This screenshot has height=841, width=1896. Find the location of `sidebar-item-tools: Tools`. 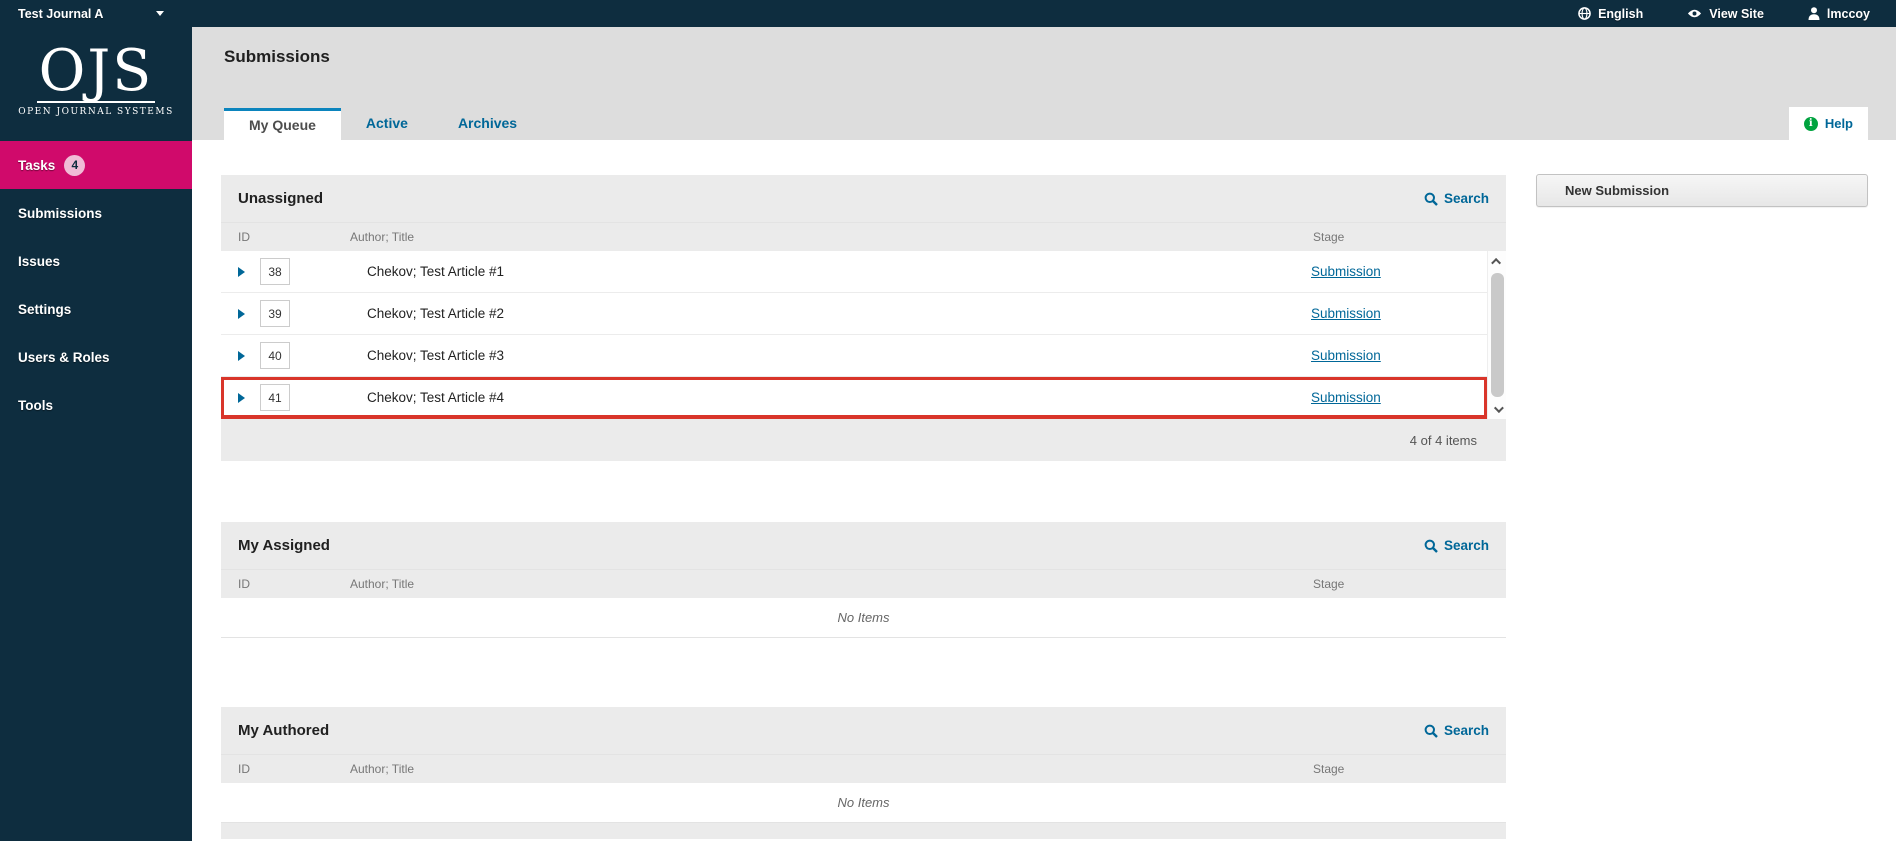

sidebar-item-tools: Tools is located at coordinates (96, 405).